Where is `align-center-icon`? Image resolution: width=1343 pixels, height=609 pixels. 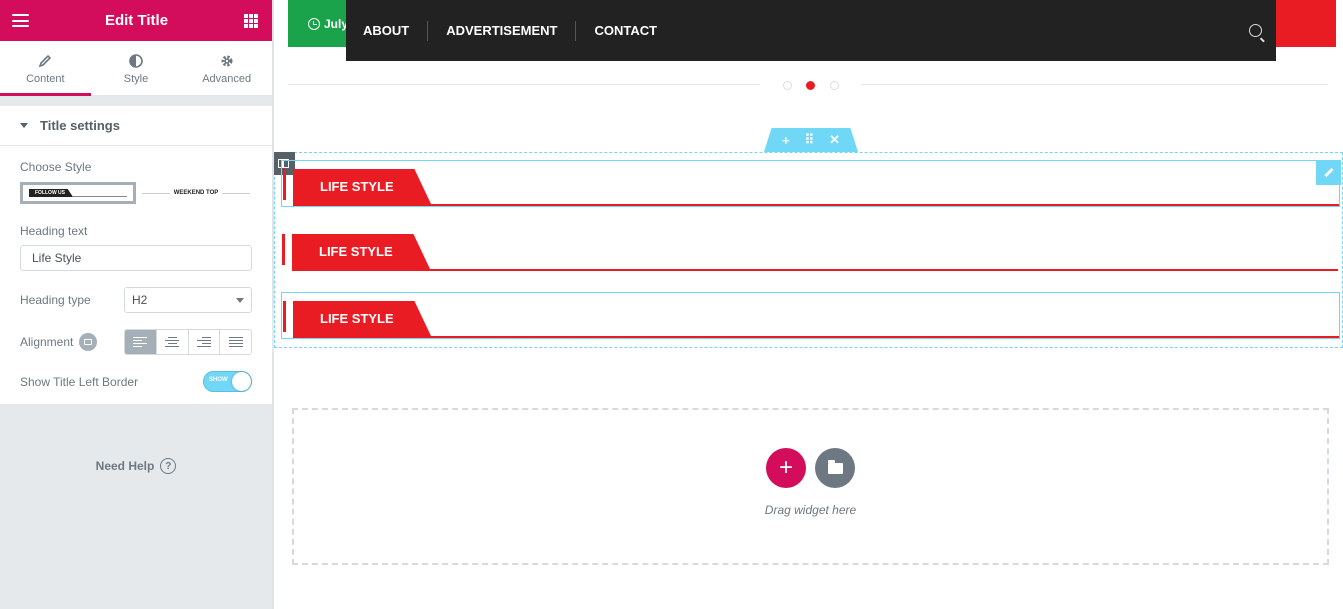
align-center-icon is located at coordinates (172, 342).